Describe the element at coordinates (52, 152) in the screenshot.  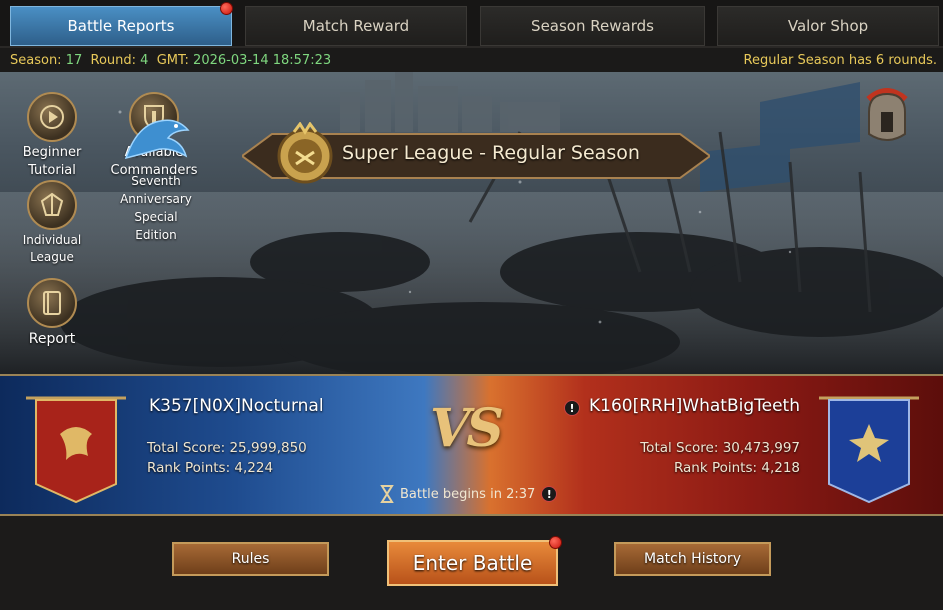
I see `tutorial-label-line1: Beginner` at that location.